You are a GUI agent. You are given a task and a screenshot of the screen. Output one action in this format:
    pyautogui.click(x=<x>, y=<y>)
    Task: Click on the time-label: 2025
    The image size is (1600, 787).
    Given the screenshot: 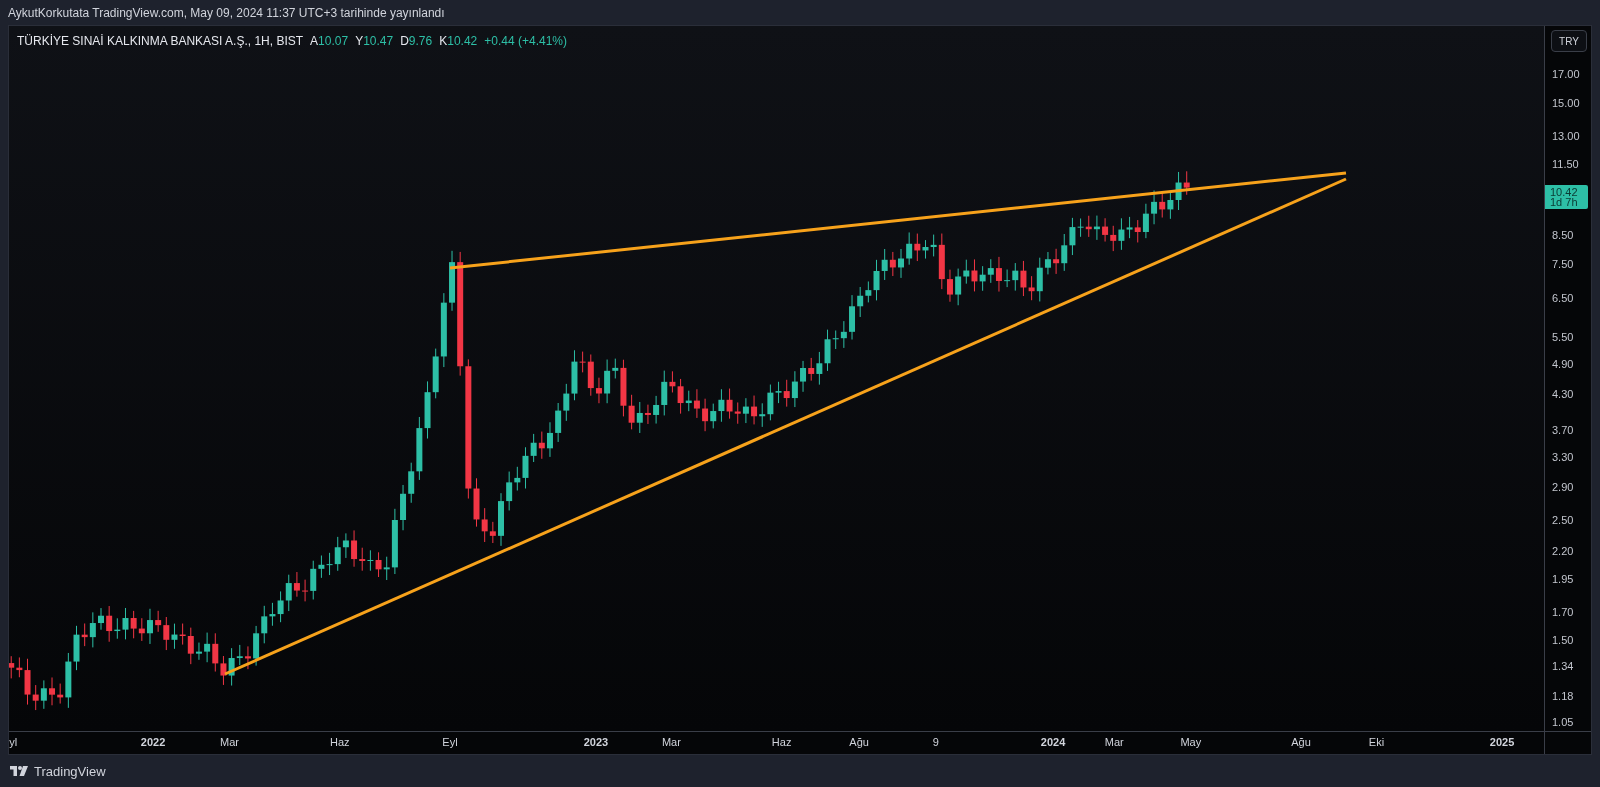 What is the action you would take?
    pyautogui.click(x=1502, y=742)
    